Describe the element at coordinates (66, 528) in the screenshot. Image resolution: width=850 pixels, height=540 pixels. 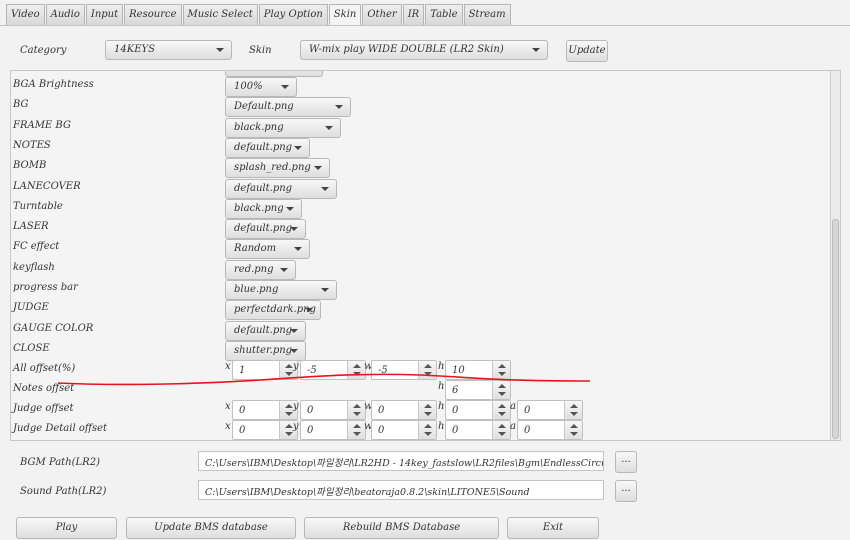
I see `play-button: Play` at that location.